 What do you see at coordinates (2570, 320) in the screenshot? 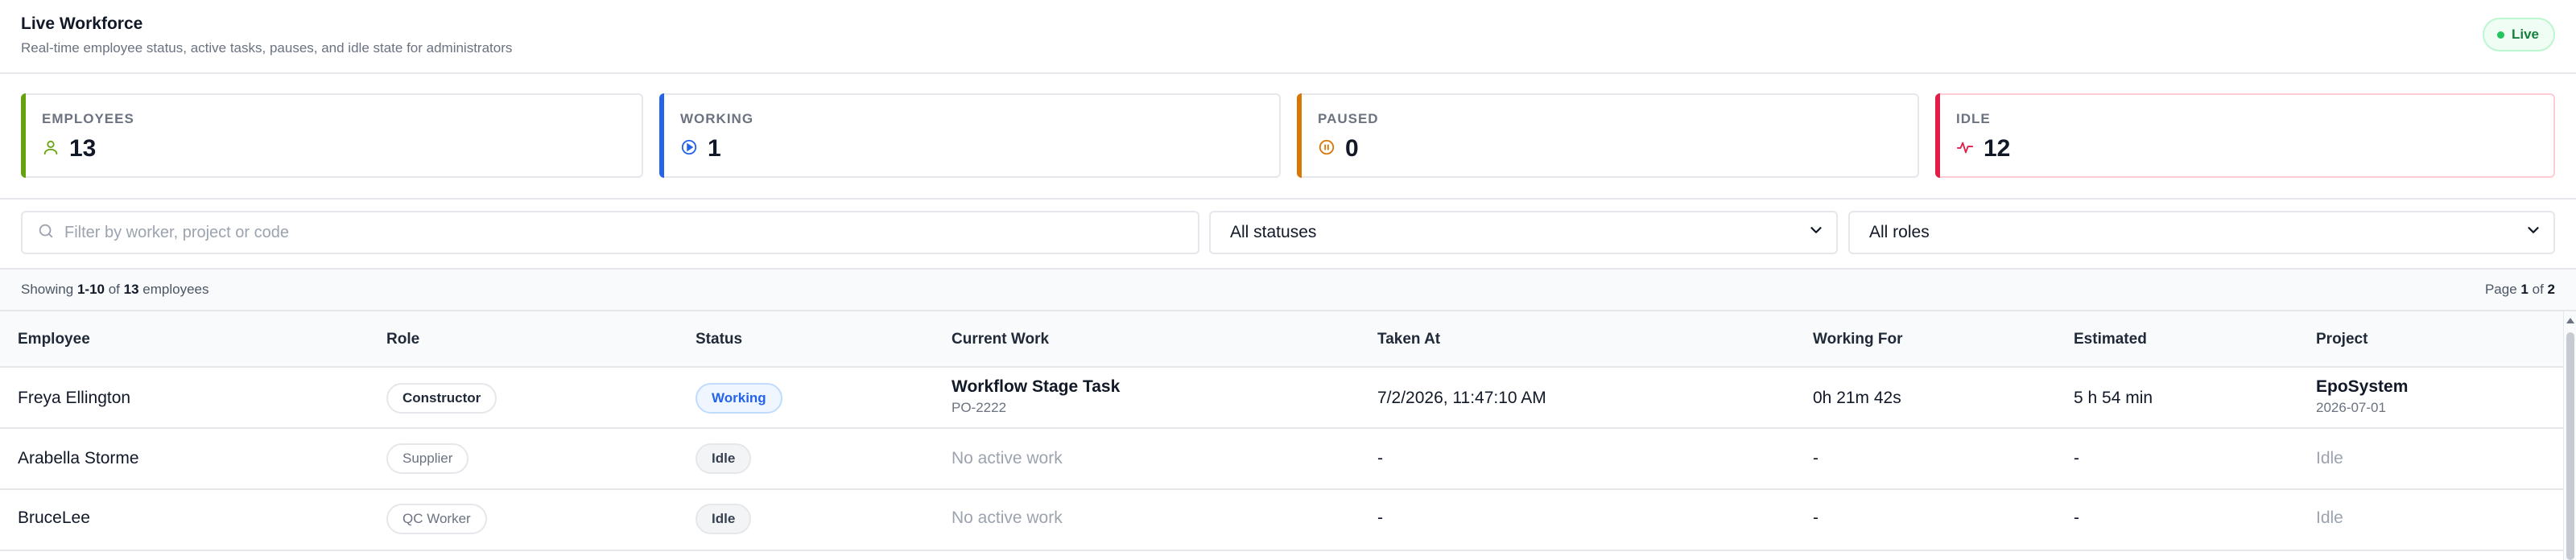
I see `scroll-up-arrow-icon` at bounding box center [2570, 320].